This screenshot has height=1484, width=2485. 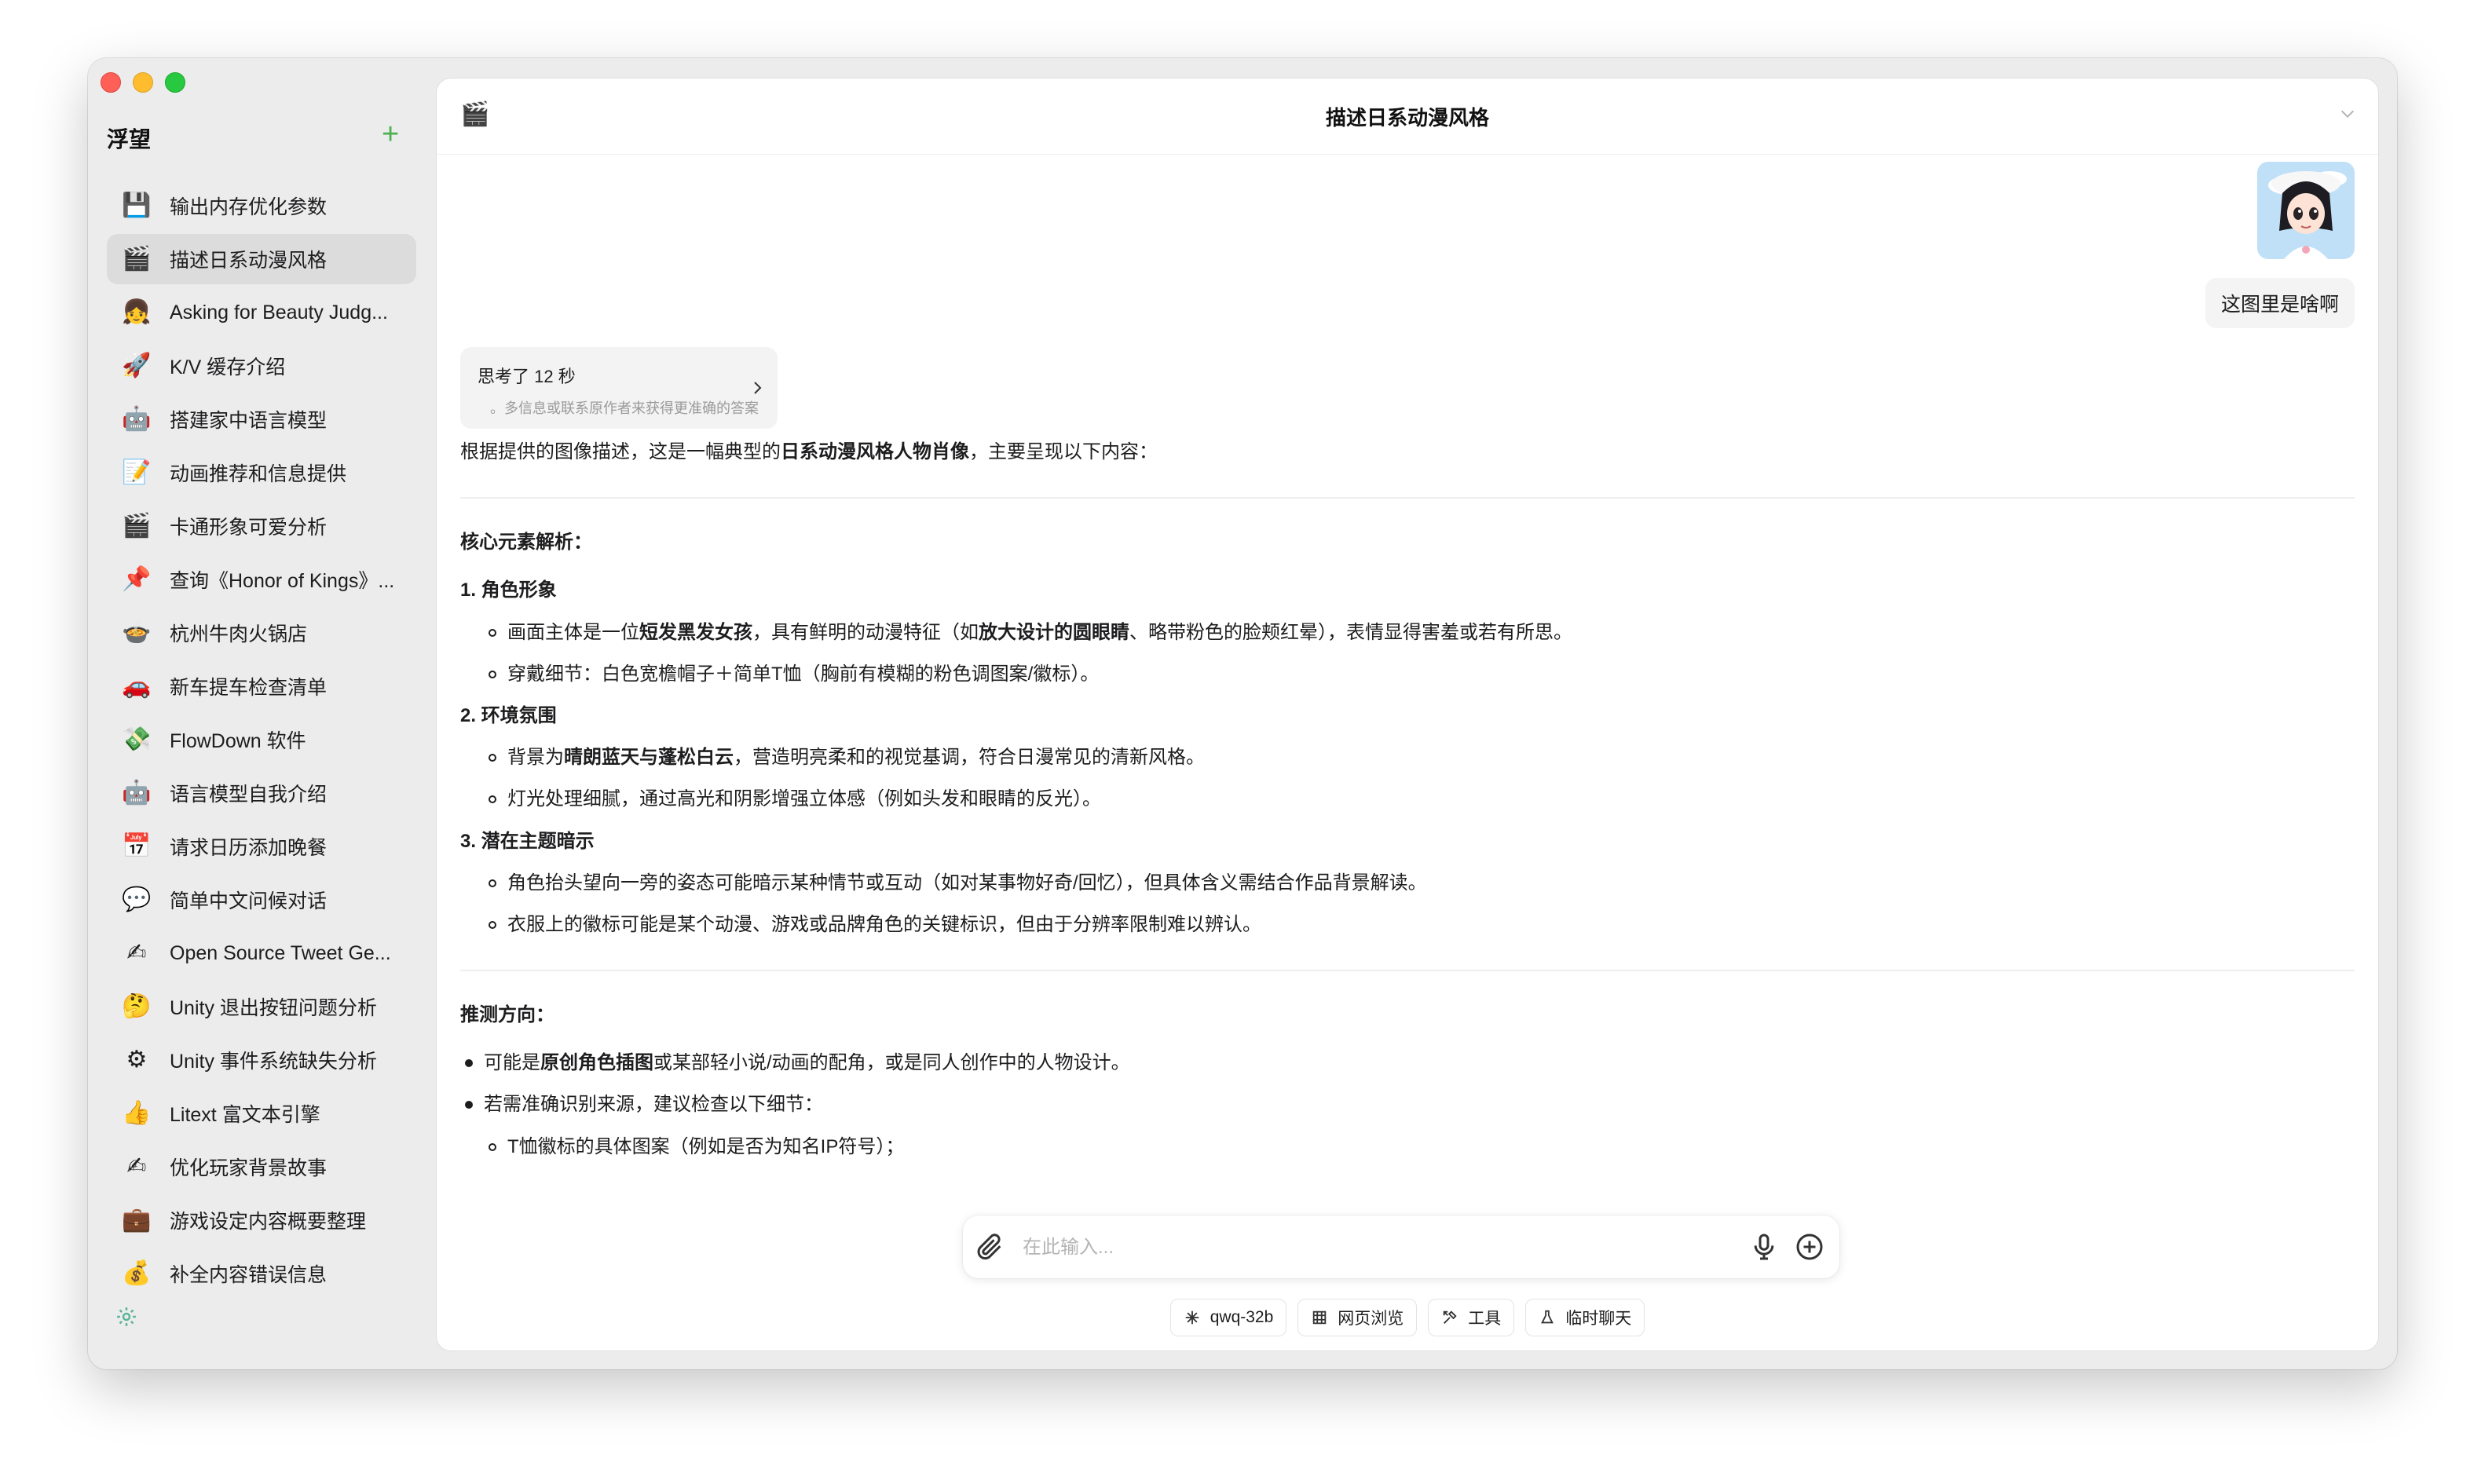 I want to click on conversation-emoji-icon: 👍, so click(x=137, y=1113).